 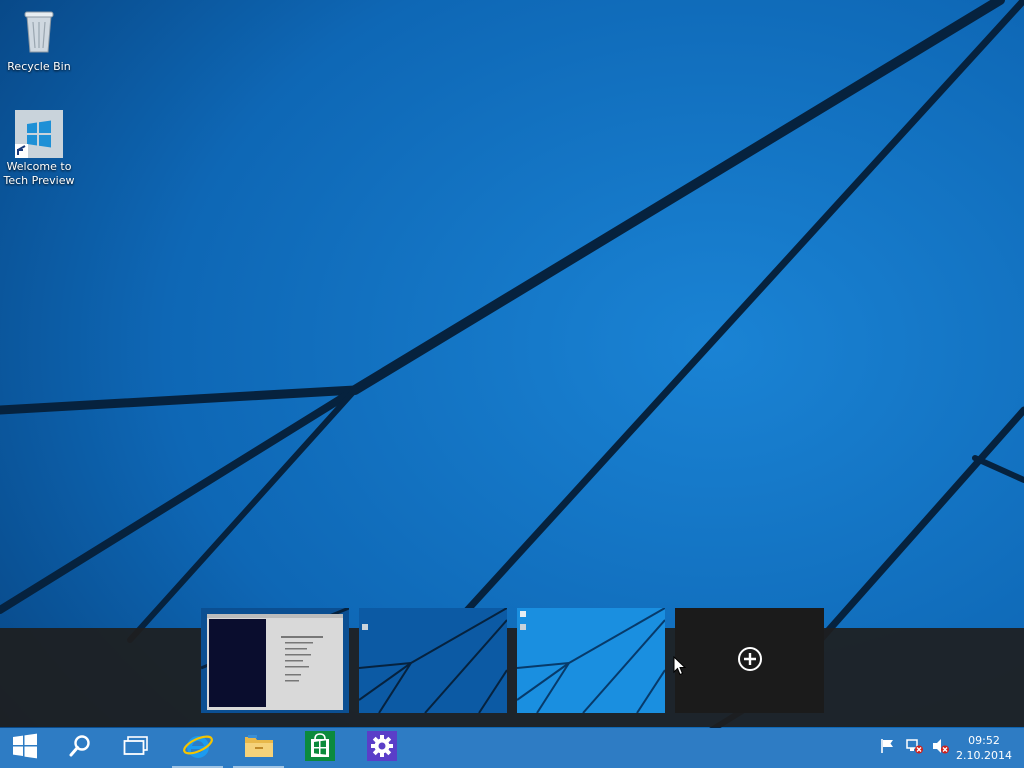 What do you see at coordinates (984, 748) in the screenshot?
I see `taskbar-clock: 09:52 2.10.2014` at bounding box center [984, 748].